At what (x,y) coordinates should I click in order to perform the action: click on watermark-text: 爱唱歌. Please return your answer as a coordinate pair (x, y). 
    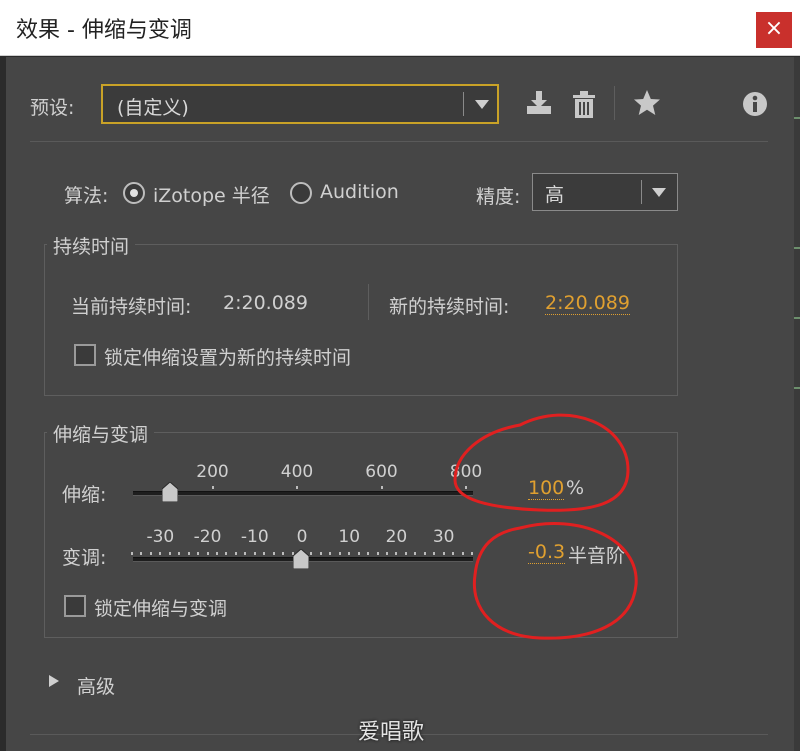
    Looking at the image, I should click on (391, 732).